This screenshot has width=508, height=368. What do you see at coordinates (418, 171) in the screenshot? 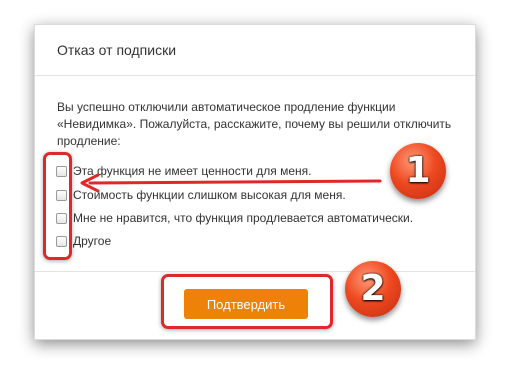
I see `step-1-badge: 1` at bounding box center [418, 171].